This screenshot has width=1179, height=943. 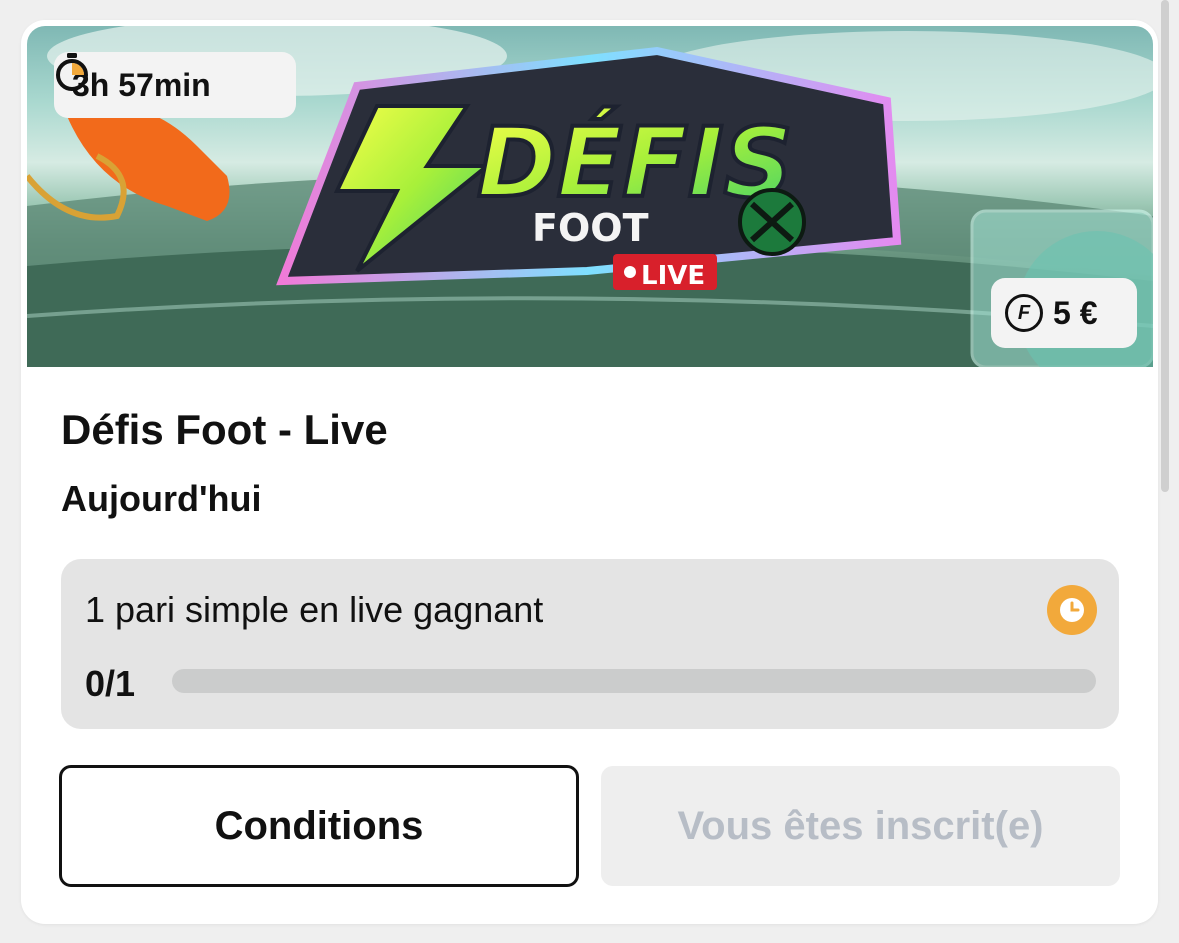 What do you see at coordinates (590, 228) in the screenshot?
I see `banner-logo-sub: FOOT` at bounding box center [590, 228].